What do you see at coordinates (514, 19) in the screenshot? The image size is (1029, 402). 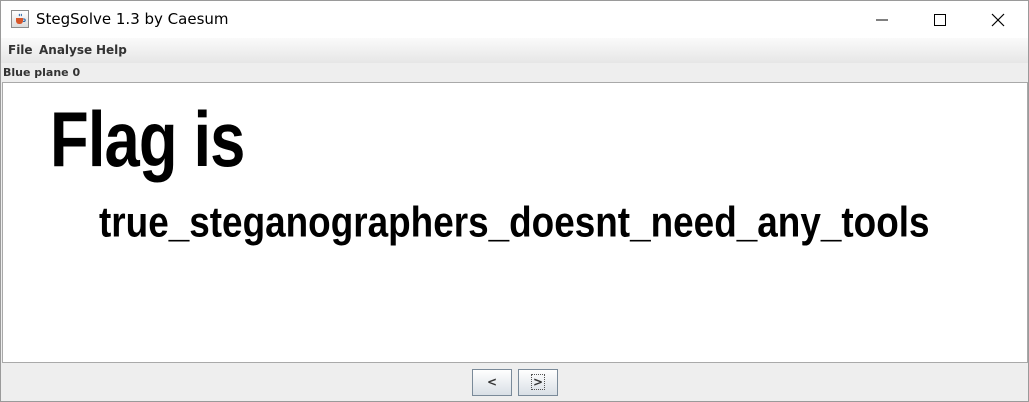 I see `title-bar: StegSolve 1.3 by Caesum` at bounding box center [514, 19].